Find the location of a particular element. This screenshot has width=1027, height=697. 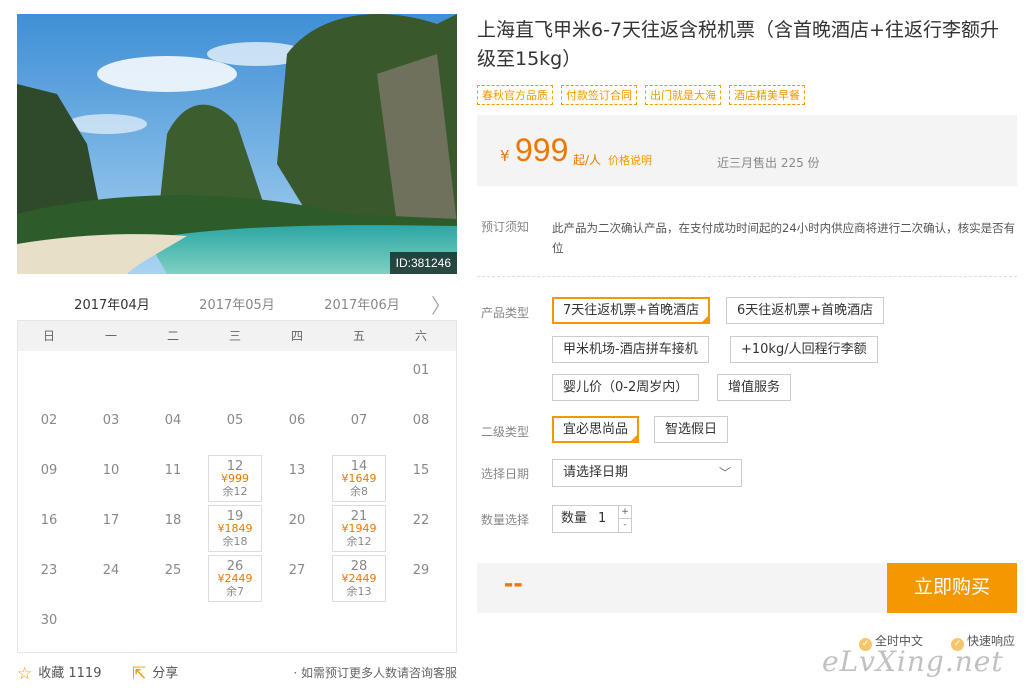

day-price: ¥2449 is located at coordinates (235, 578).